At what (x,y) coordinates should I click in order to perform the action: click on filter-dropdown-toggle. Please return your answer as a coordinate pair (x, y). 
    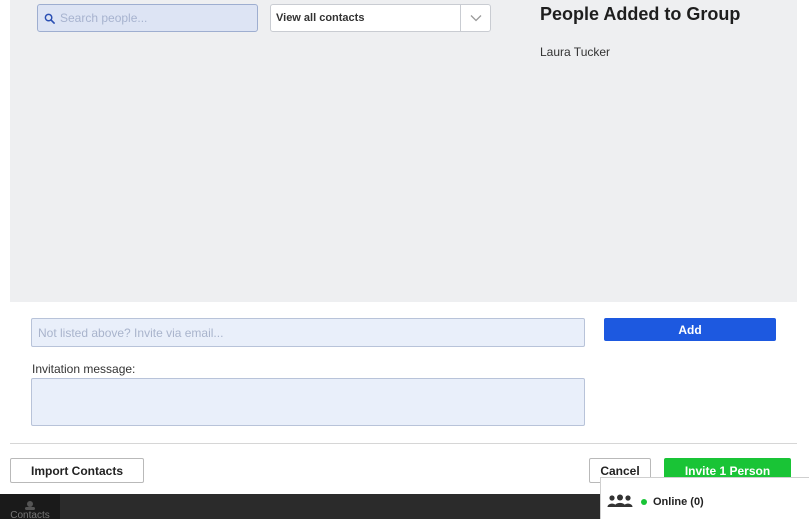
    Looking at the image, I should click on (475, 18).